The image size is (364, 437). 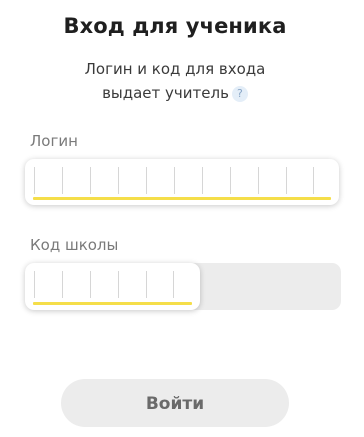 What do you see at coordinates (112, 303) in the screenshot?
I see `school-code-focus-underline` at bounding box center [112, 303].